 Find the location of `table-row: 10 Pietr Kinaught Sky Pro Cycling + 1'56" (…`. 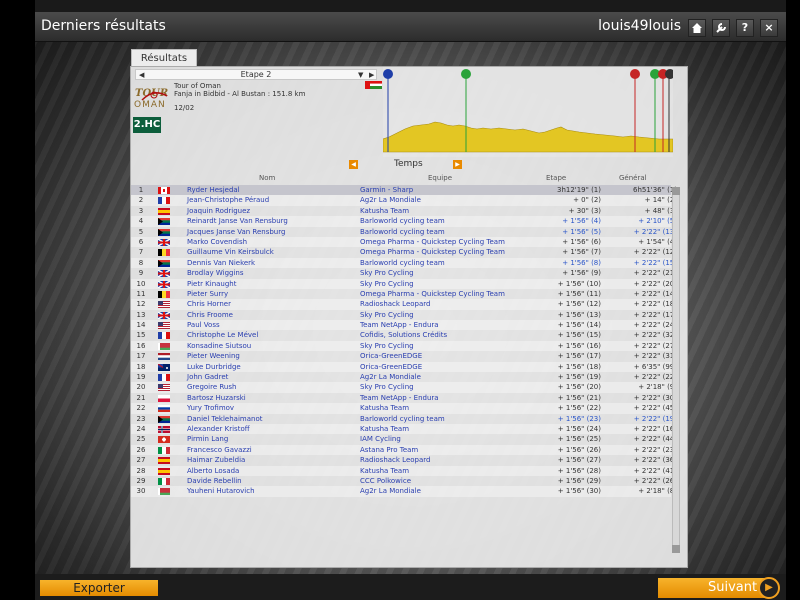

table-row: 10 Pietr Kinaught Sky Pro Cycling + 1'56" (… is located at coordinates (404, 283).